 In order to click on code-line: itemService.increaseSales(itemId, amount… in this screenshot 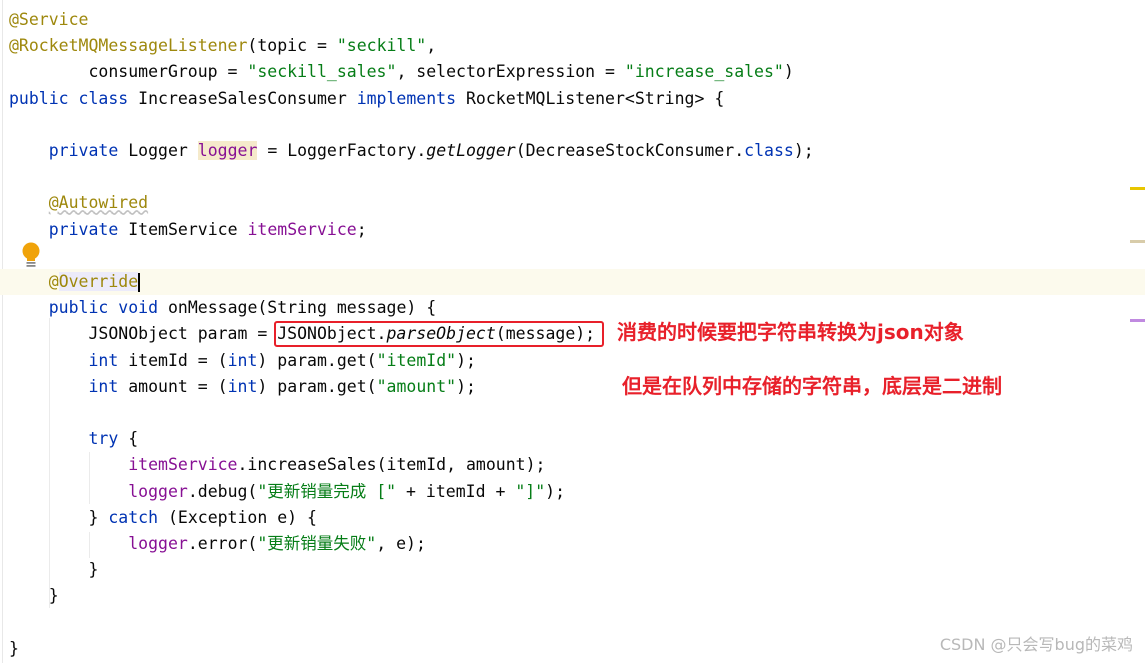, I will do `click(277, 465)`.